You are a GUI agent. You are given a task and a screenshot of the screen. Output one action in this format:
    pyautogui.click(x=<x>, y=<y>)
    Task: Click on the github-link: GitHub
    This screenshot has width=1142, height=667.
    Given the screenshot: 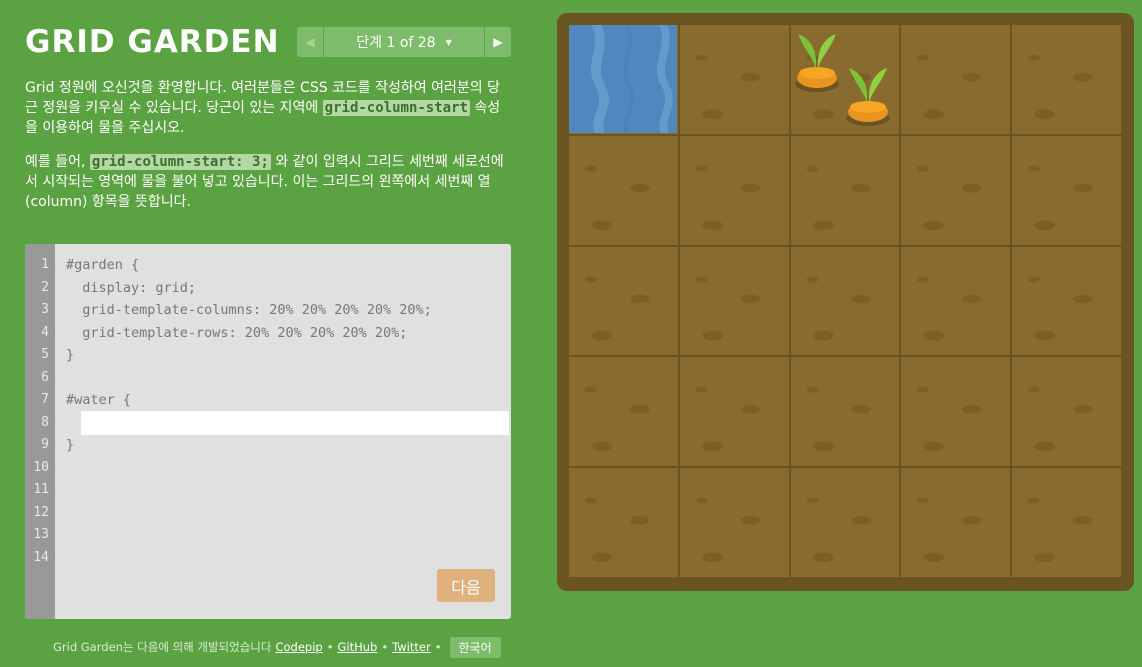 What is the action you would take?
    pyautogui.click(x=358, y=647)
    